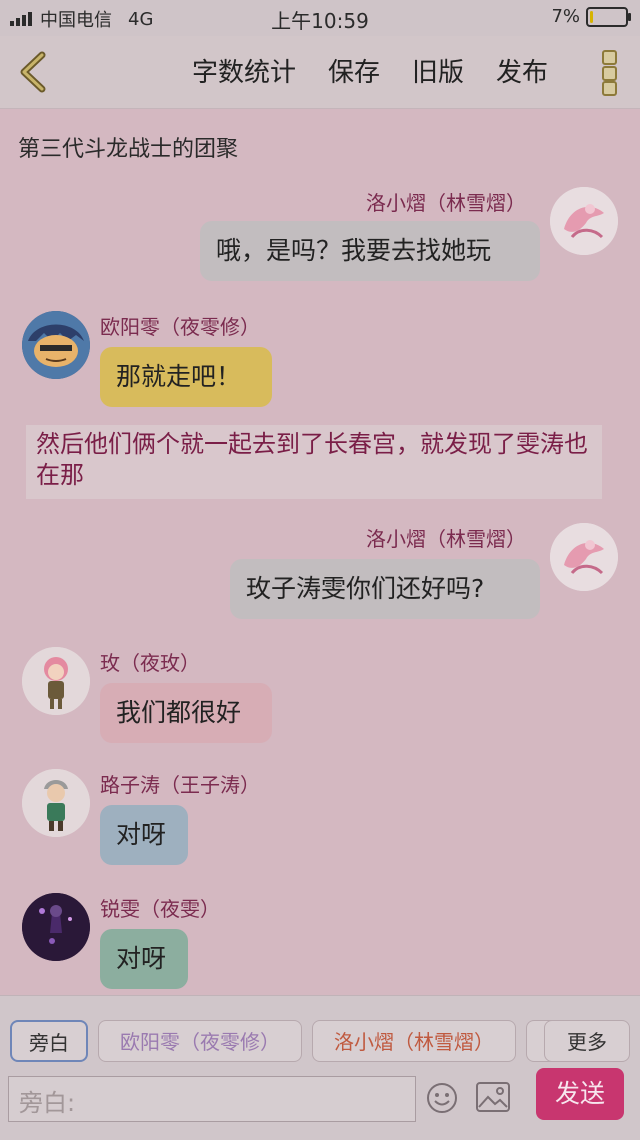  What do you see at coordinates (414, 1041) in the screenshot?
I see `role-button-luo: 洛小熠（林雪熠）` at bounding box center [414, 1041].